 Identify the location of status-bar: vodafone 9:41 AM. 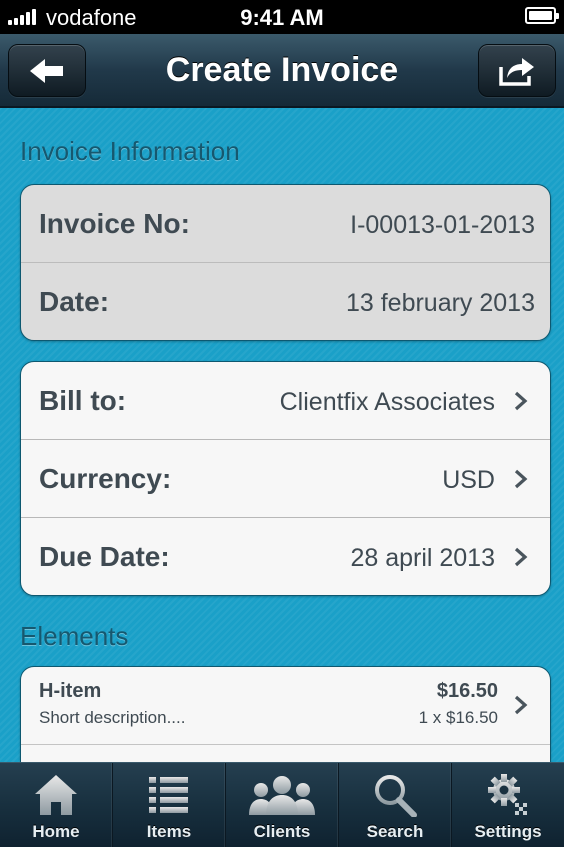
(282, 17).